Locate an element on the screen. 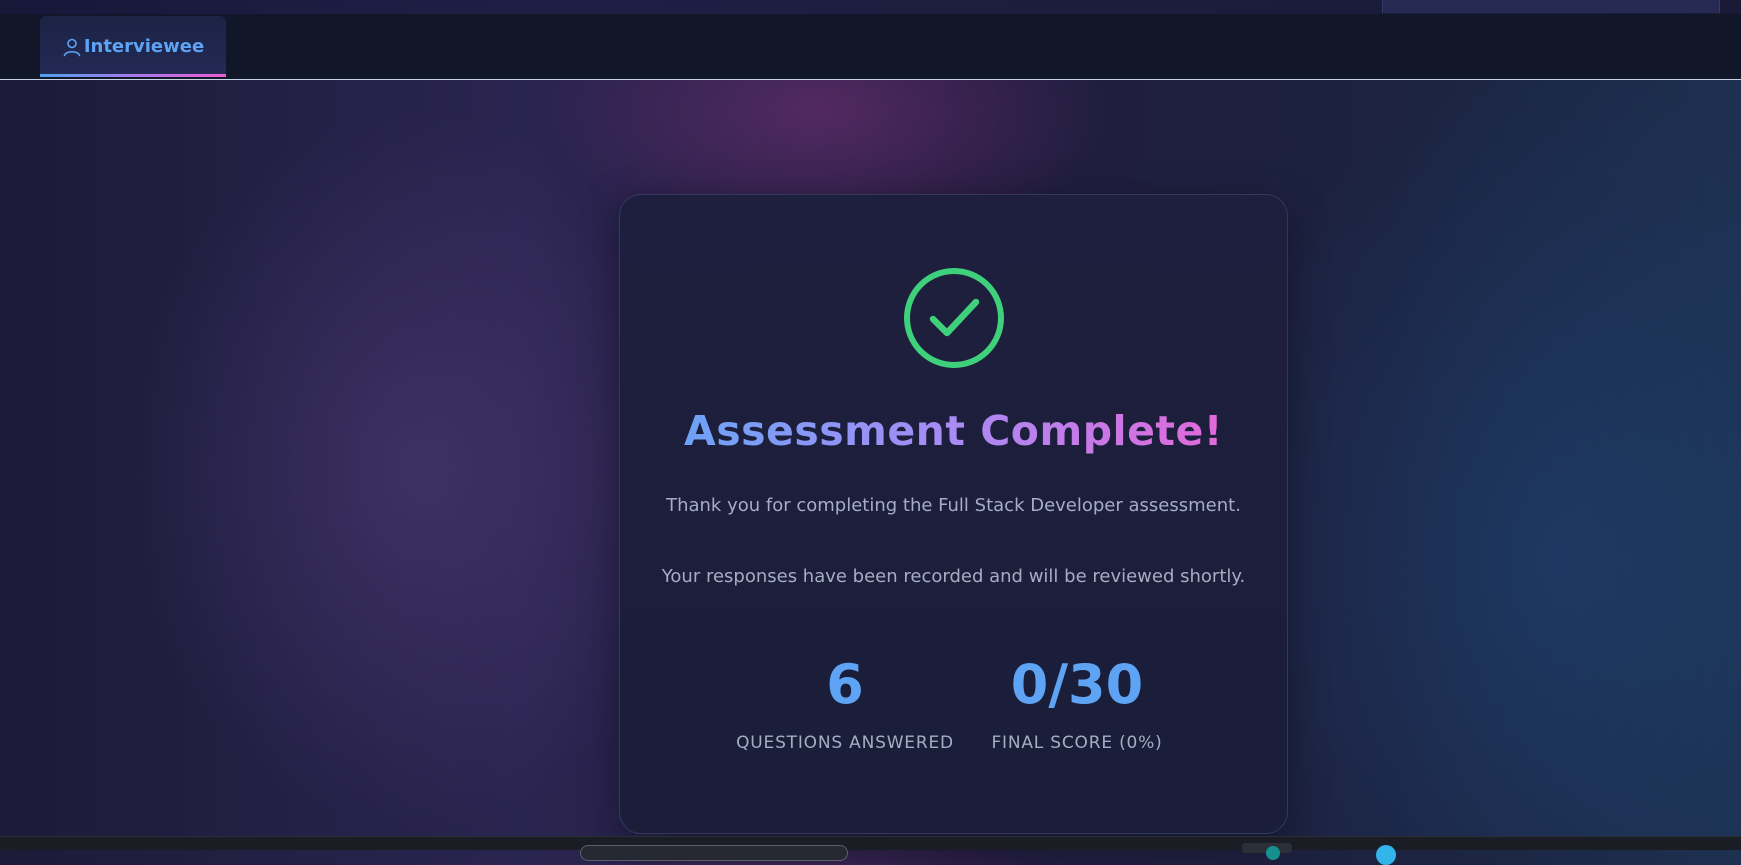 The width and height of the screenshot is (1741, 865). active-tab-indicator is located at coordinates (133, 75).